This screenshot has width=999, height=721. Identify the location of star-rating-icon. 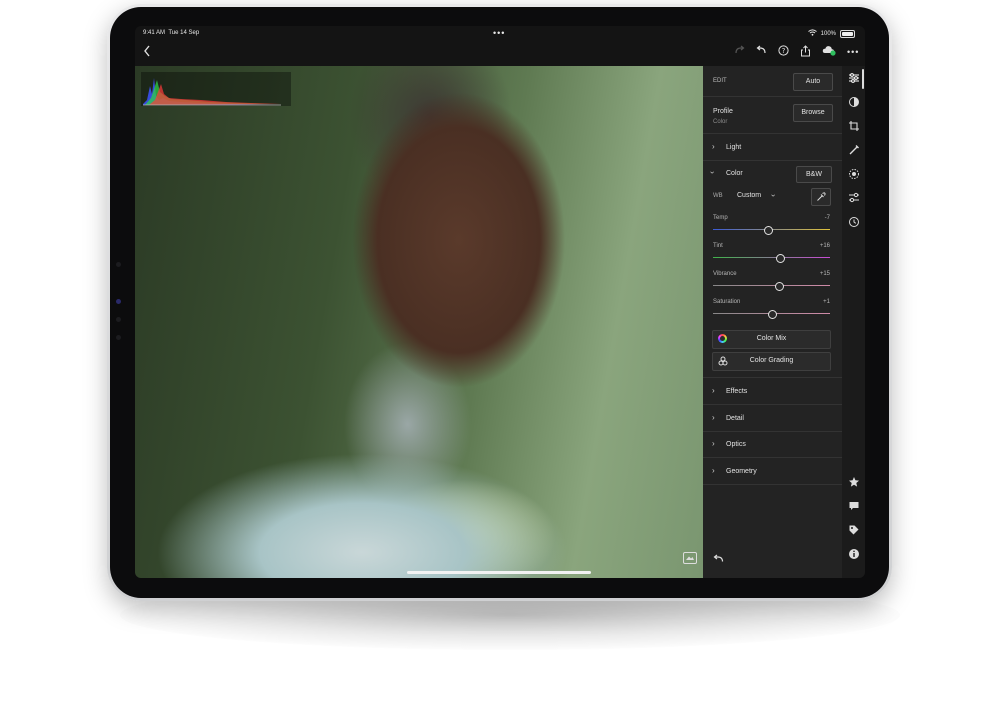
(853, 482).